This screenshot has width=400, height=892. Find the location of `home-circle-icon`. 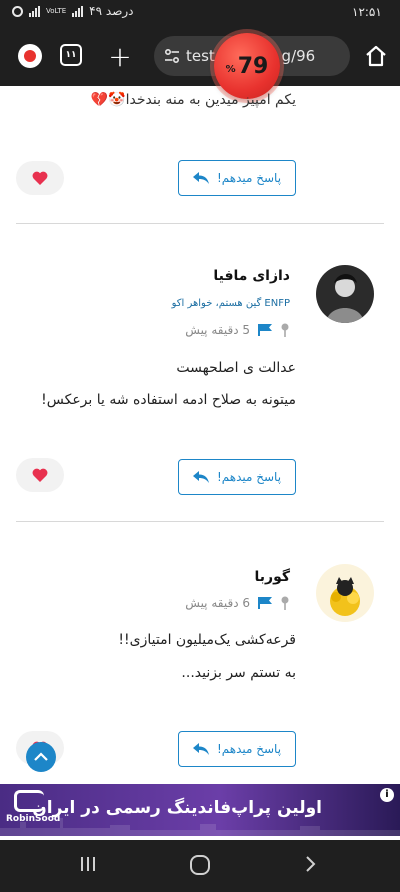

home-circle-icon is located at coordinates (200, 865).